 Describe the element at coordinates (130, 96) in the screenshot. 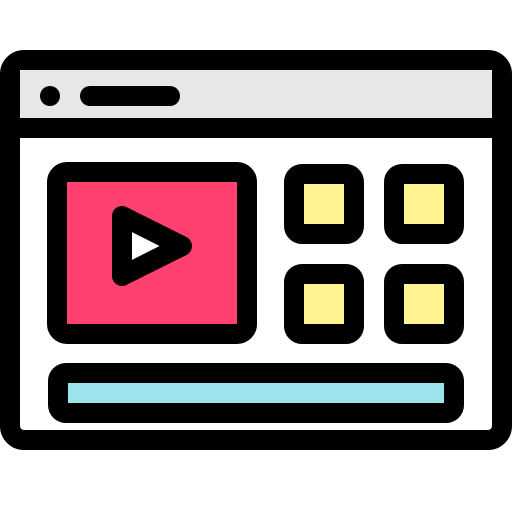

I see `address-bar-pill` at that location.